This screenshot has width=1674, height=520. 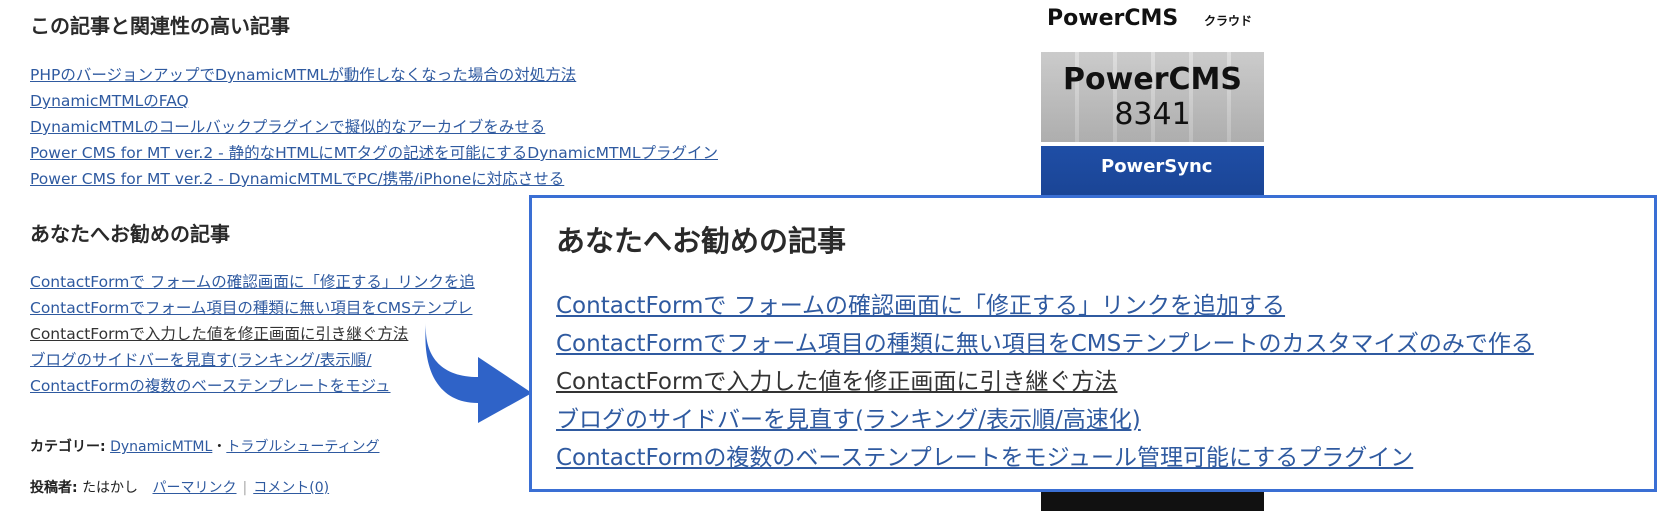 I want to click on category-label: カテゴリー:, so click(x=68, y=447).